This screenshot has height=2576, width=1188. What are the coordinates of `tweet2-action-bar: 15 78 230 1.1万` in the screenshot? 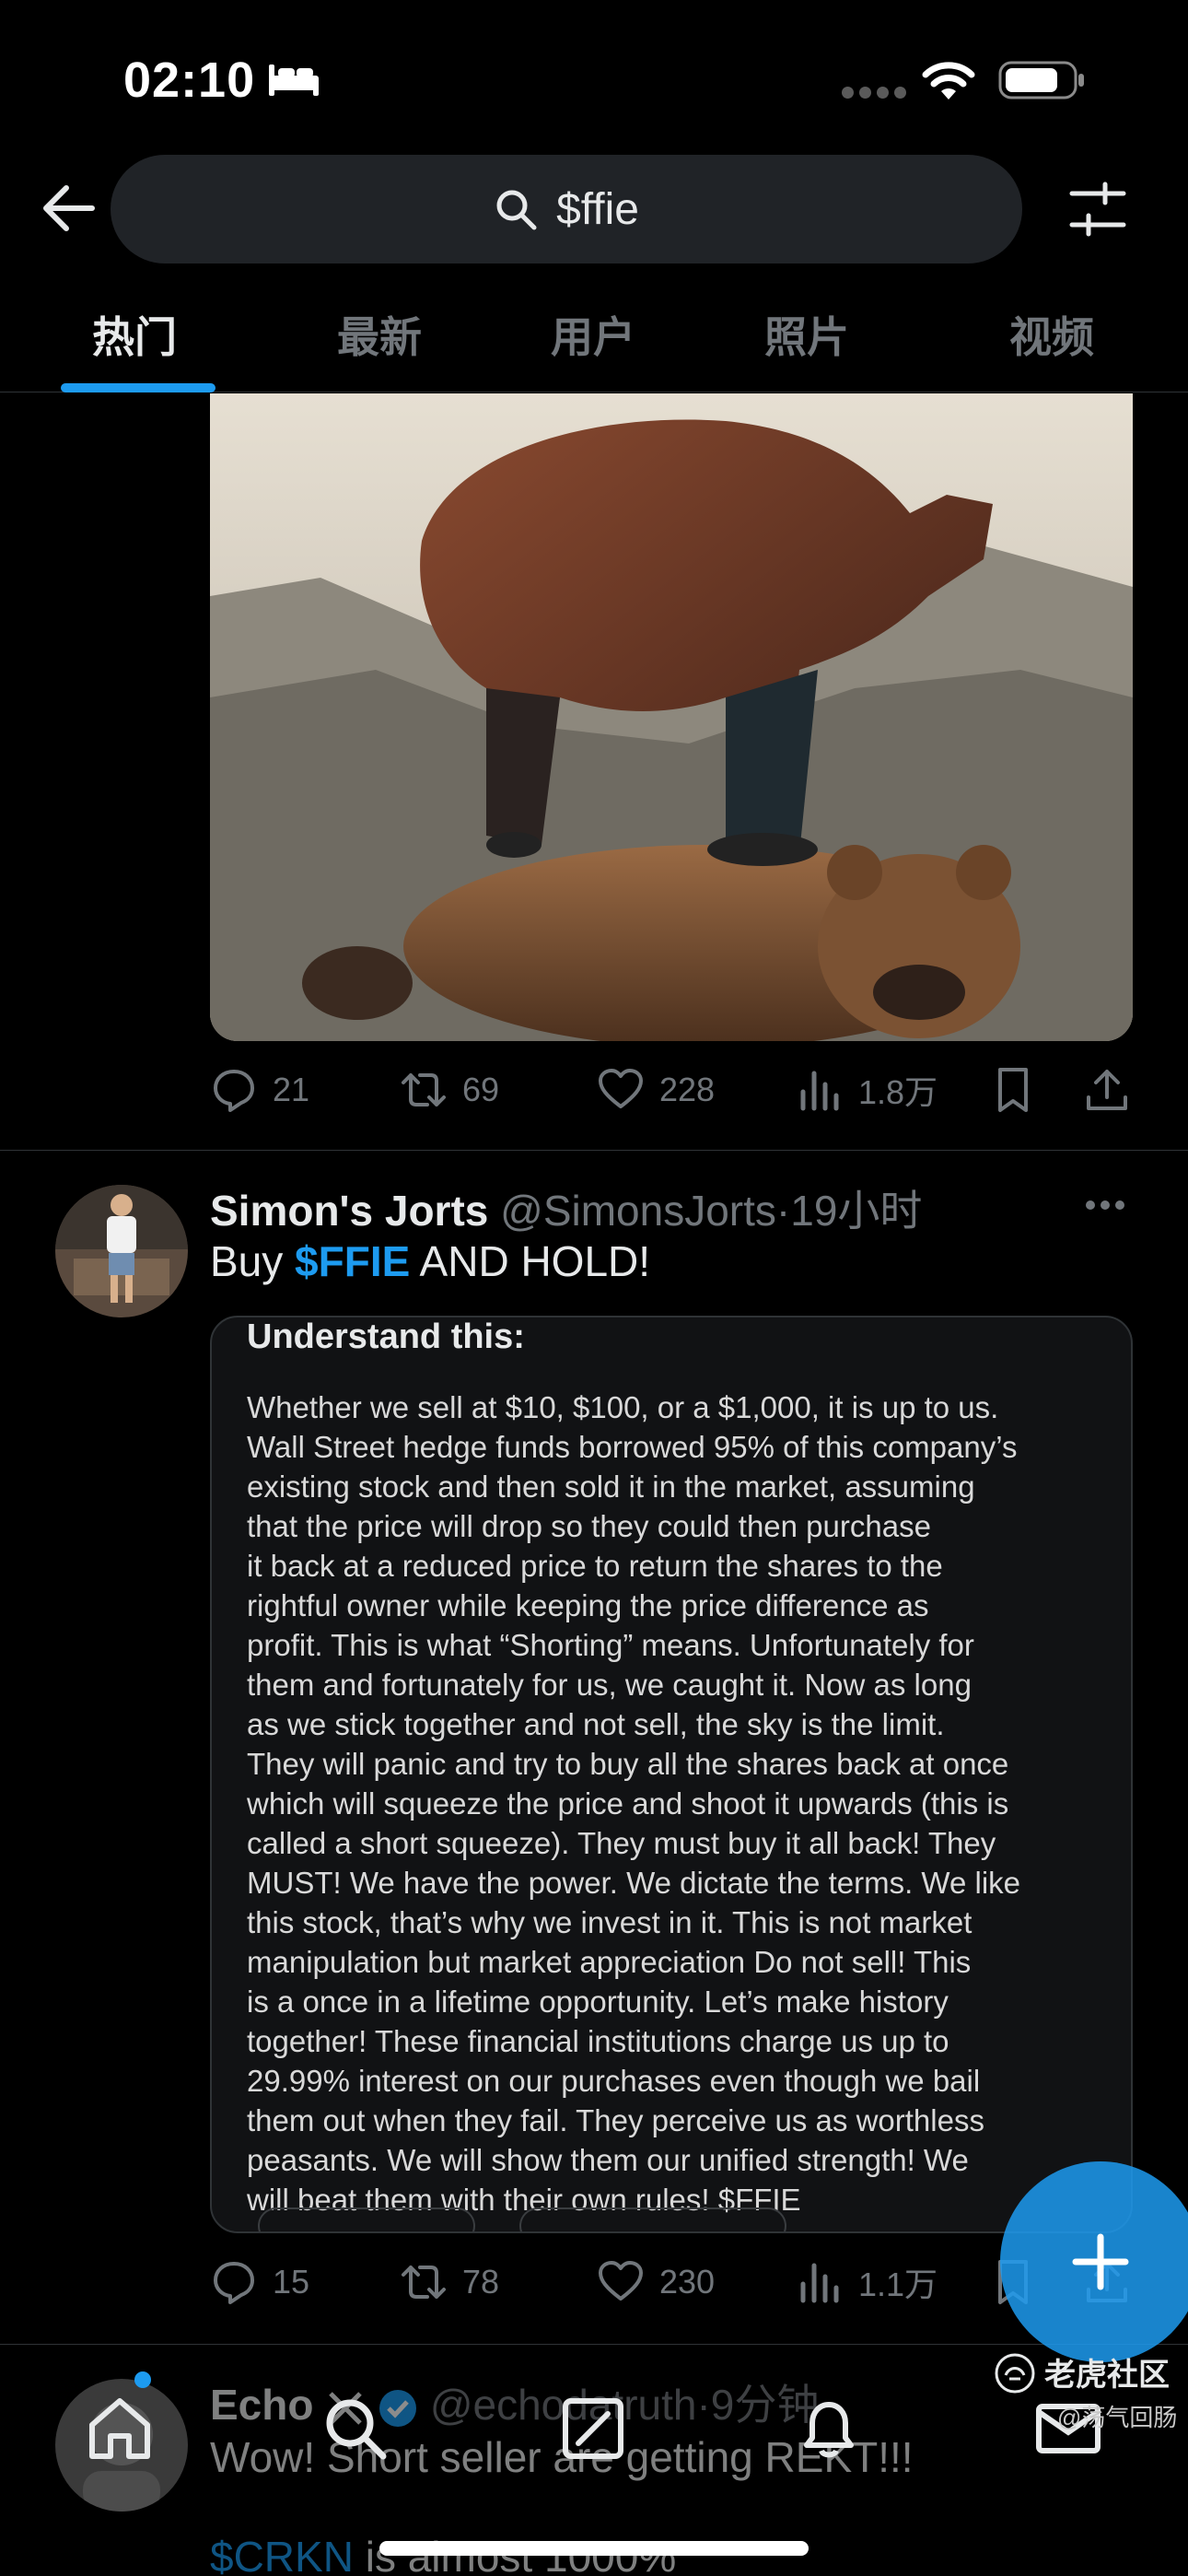 It's located at (671, 2282).